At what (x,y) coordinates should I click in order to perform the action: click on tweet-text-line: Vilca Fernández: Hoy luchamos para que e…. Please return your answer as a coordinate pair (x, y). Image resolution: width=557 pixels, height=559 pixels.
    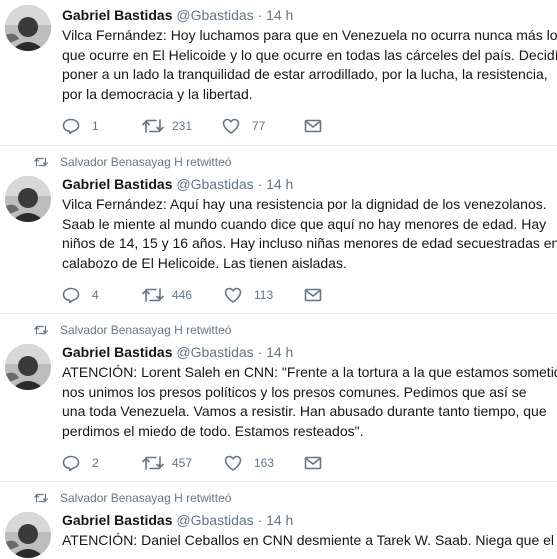
    Looking at the image, I should click on (309, 35).